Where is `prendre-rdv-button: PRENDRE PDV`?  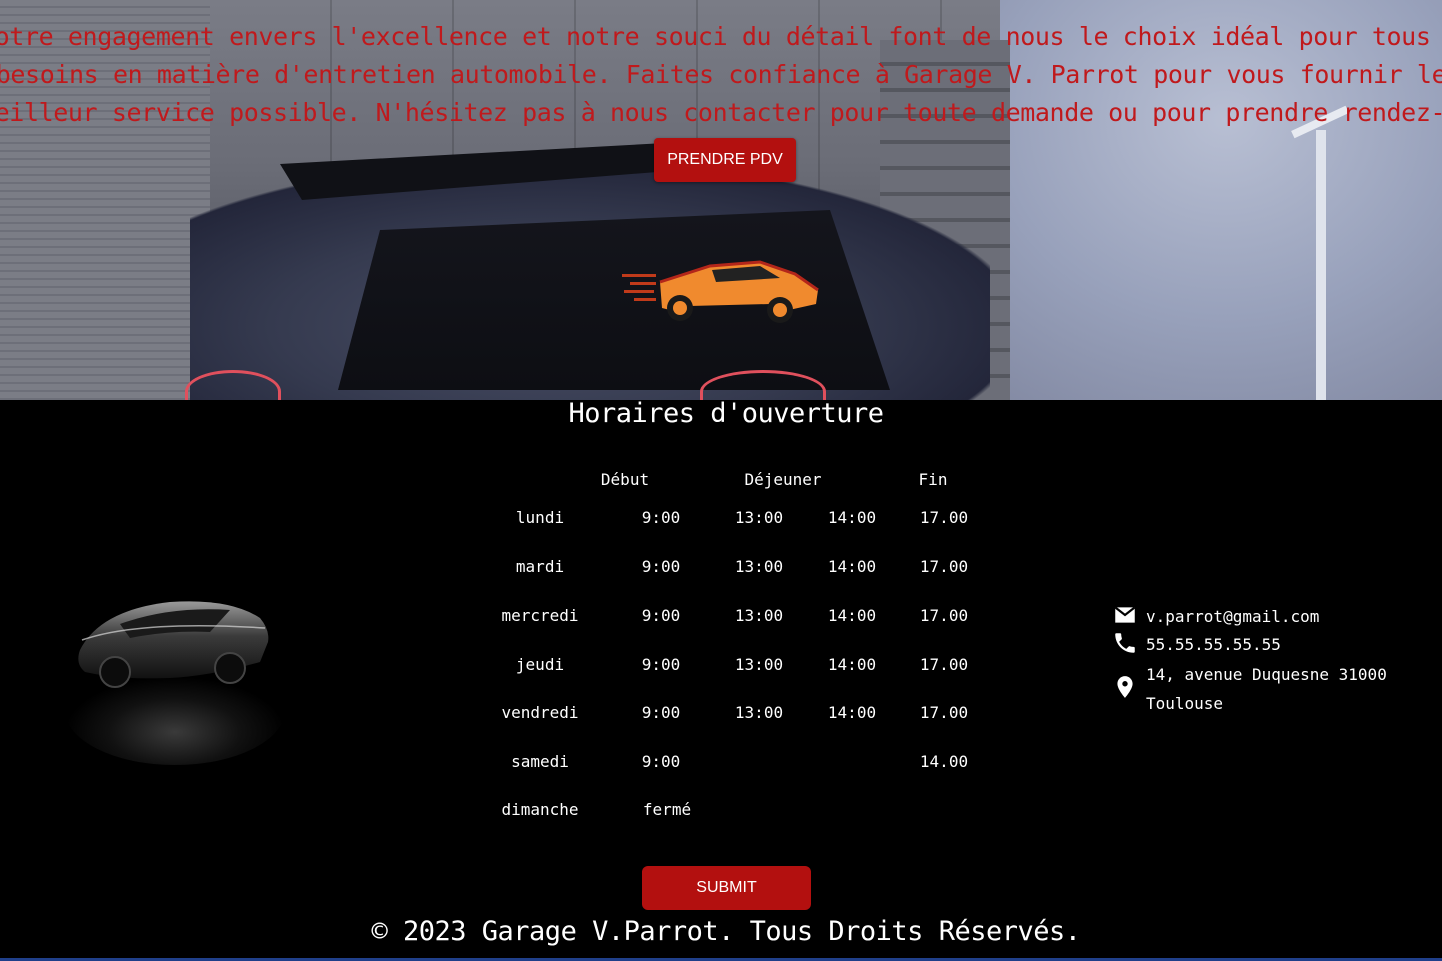 prendre-rdv-button: PRENDRE PDV is located at coordinates (725, 160).